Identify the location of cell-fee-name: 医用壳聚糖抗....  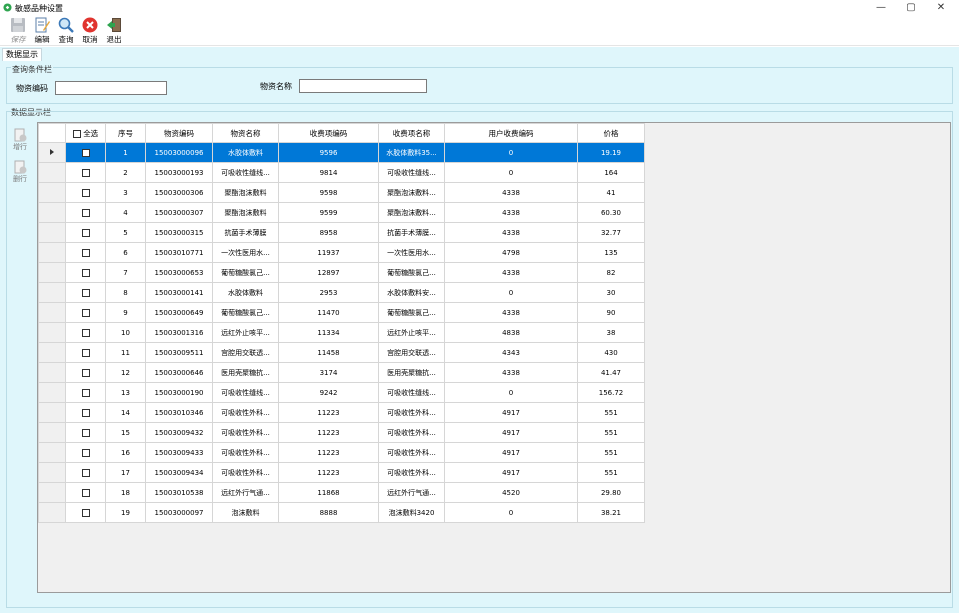
(411, 372).